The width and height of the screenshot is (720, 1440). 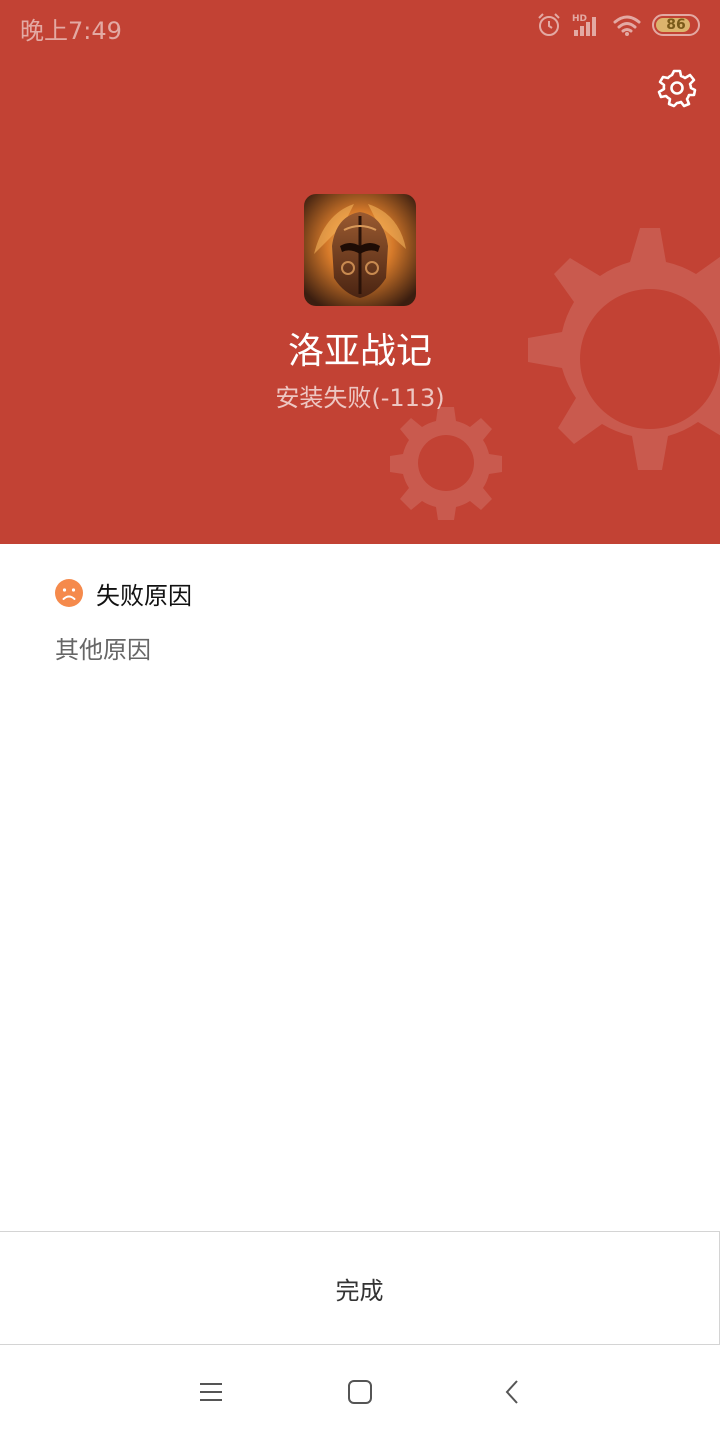 I want to click on install-status: 安装失败(-113), so click(x=360, y=398).